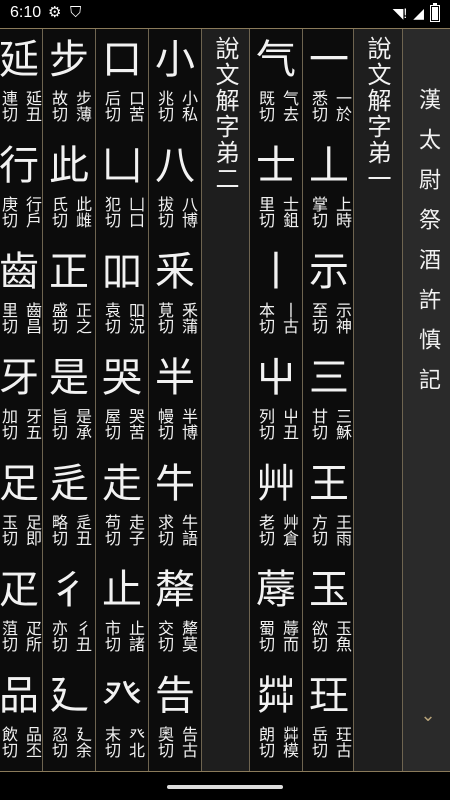 Image resolution: width=450 pixels, height=800 pixels. What do you see at coordinates (111, 106) in the screenshot?
I see `fanqie-reading: 后切` at bounding box center [111, 106].